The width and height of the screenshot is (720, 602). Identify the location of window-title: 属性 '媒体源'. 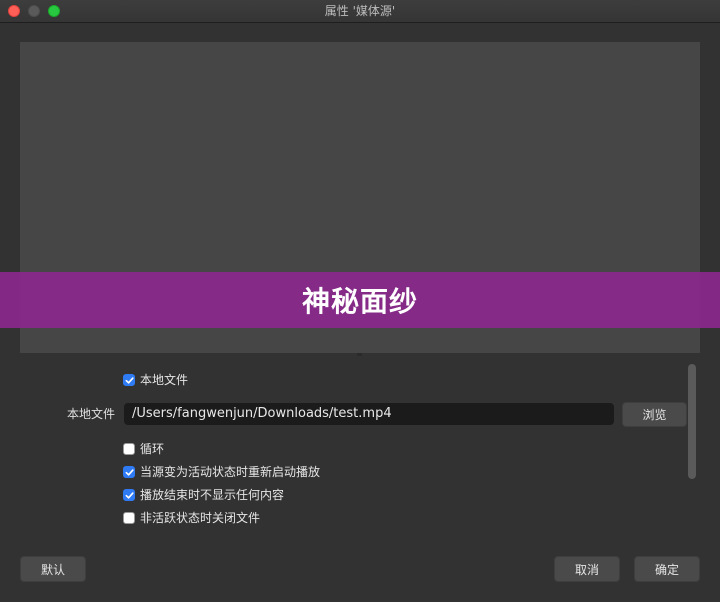
(360, 11).